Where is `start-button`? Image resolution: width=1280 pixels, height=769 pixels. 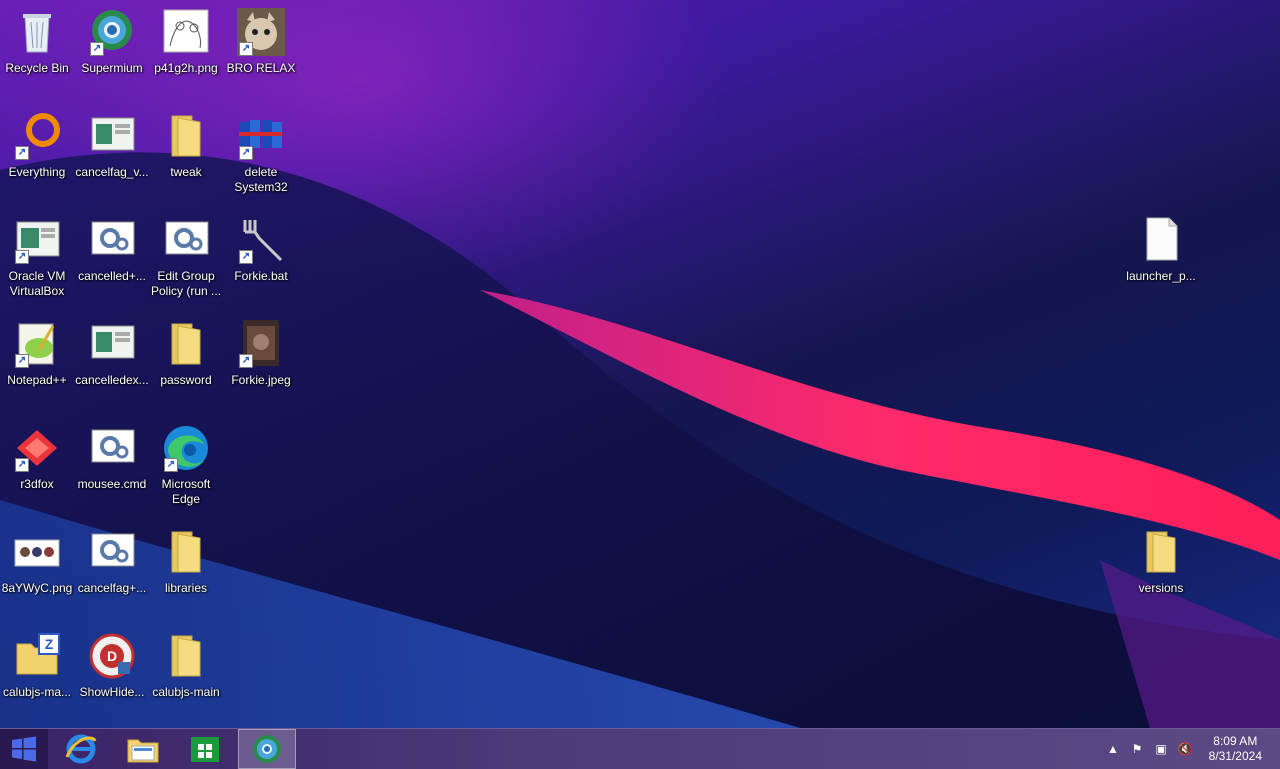 start-button is located at coordinates (24, 749).